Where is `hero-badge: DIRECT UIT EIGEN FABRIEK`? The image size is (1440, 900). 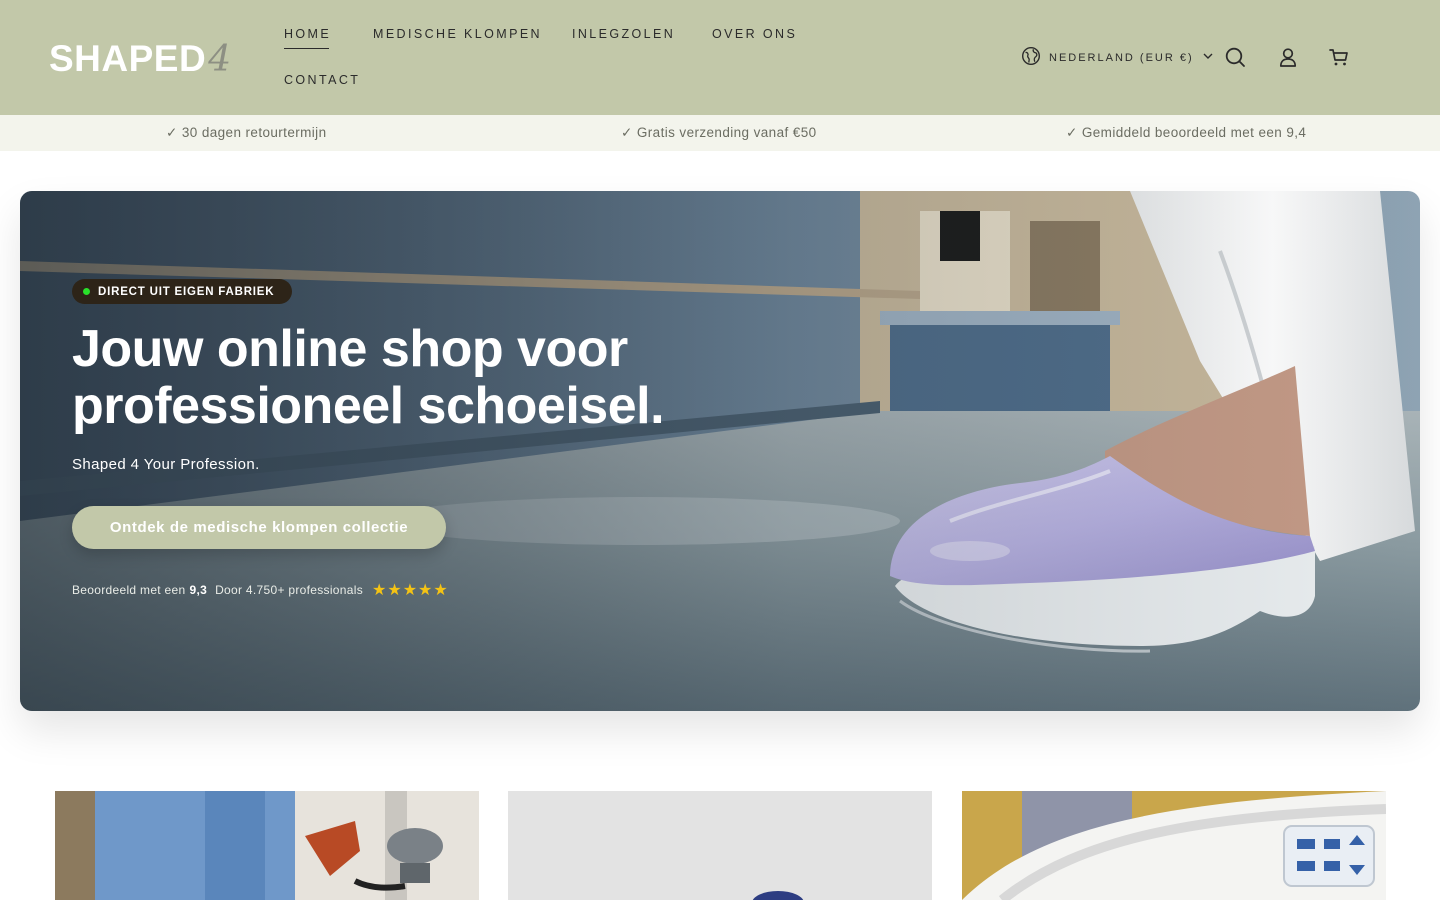 hero-badge: DIRECT UIT EIGEN FABRIEK is located at coordinates (182, 291).